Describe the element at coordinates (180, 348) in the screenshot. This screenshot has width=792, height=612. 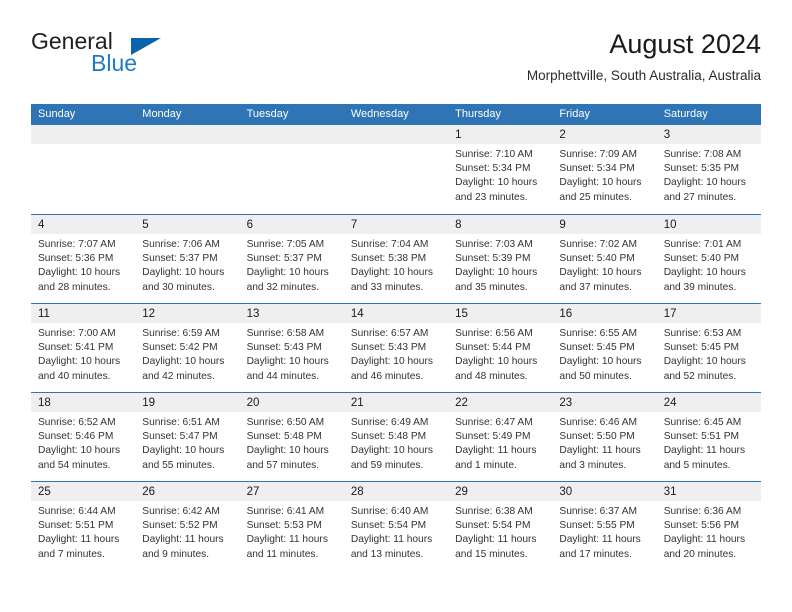
I see `day-detail-line: Sunset: 5:42 PM` at that location.